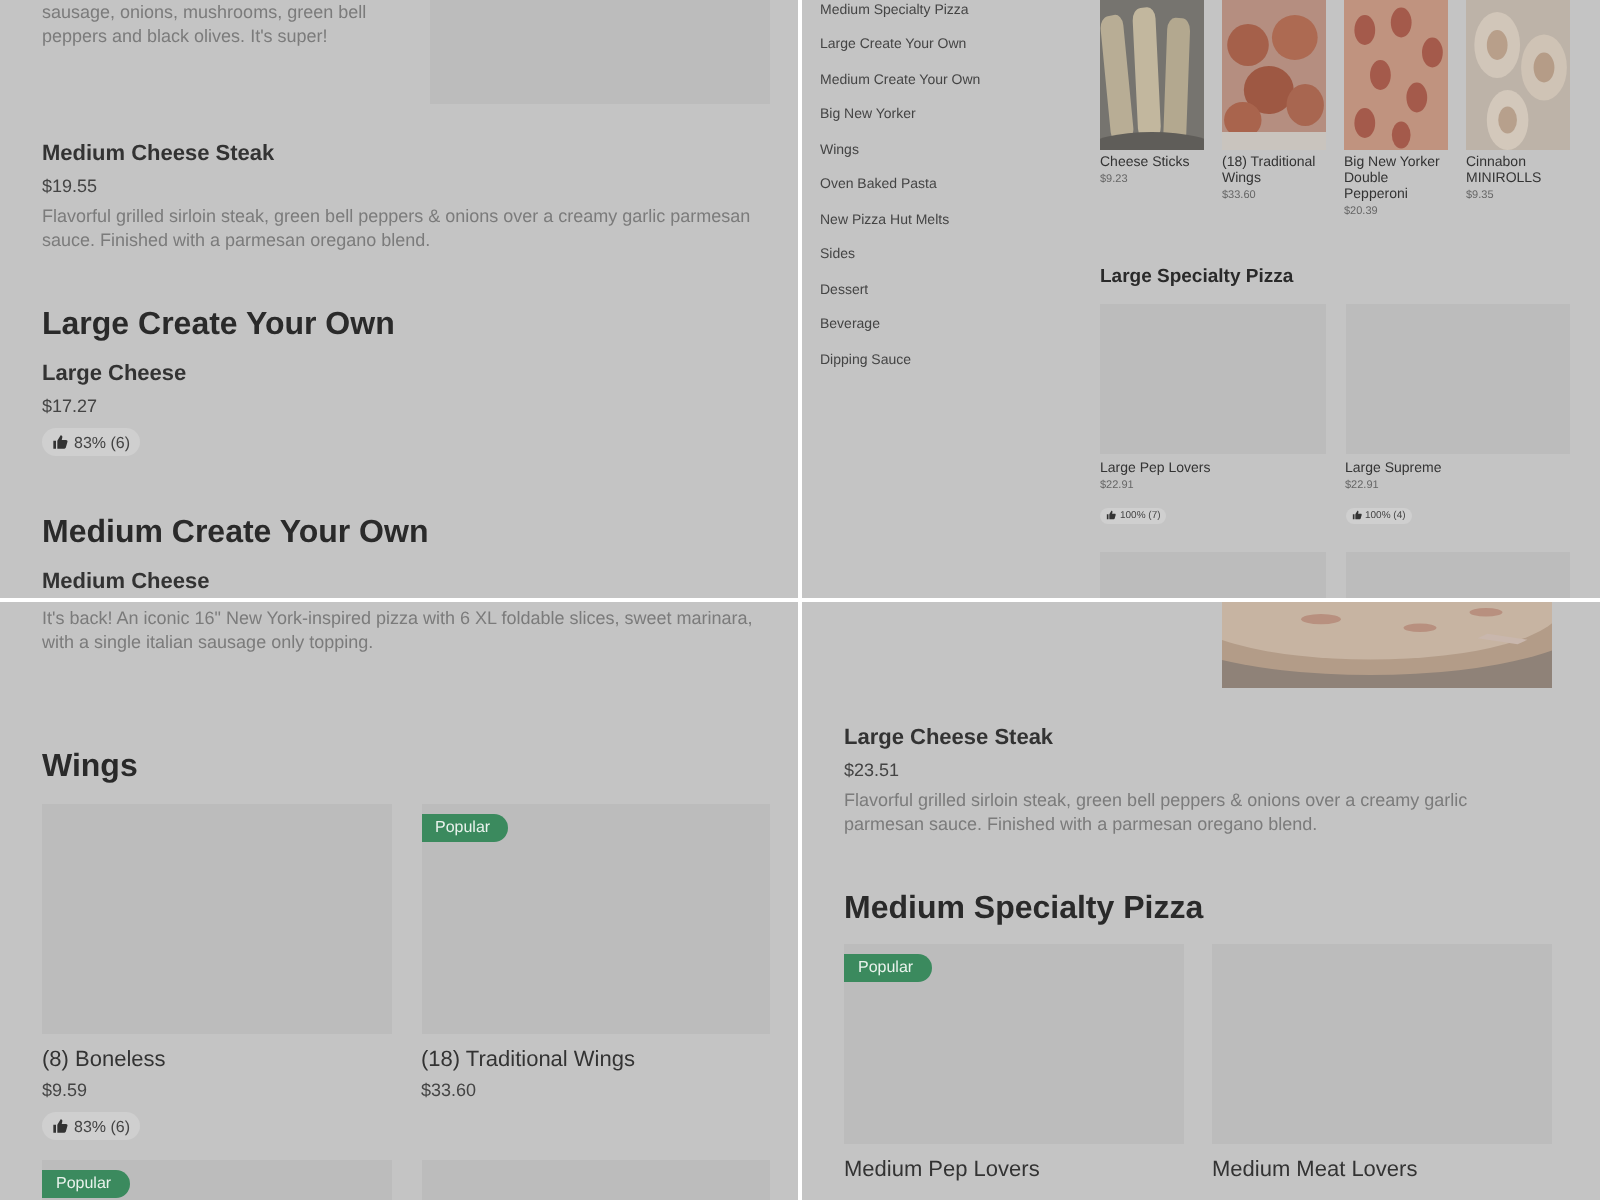 This screenshot has height=1200, width=1600. I want to click on item-name: Medium Cheese Steak, so click(159, 154).